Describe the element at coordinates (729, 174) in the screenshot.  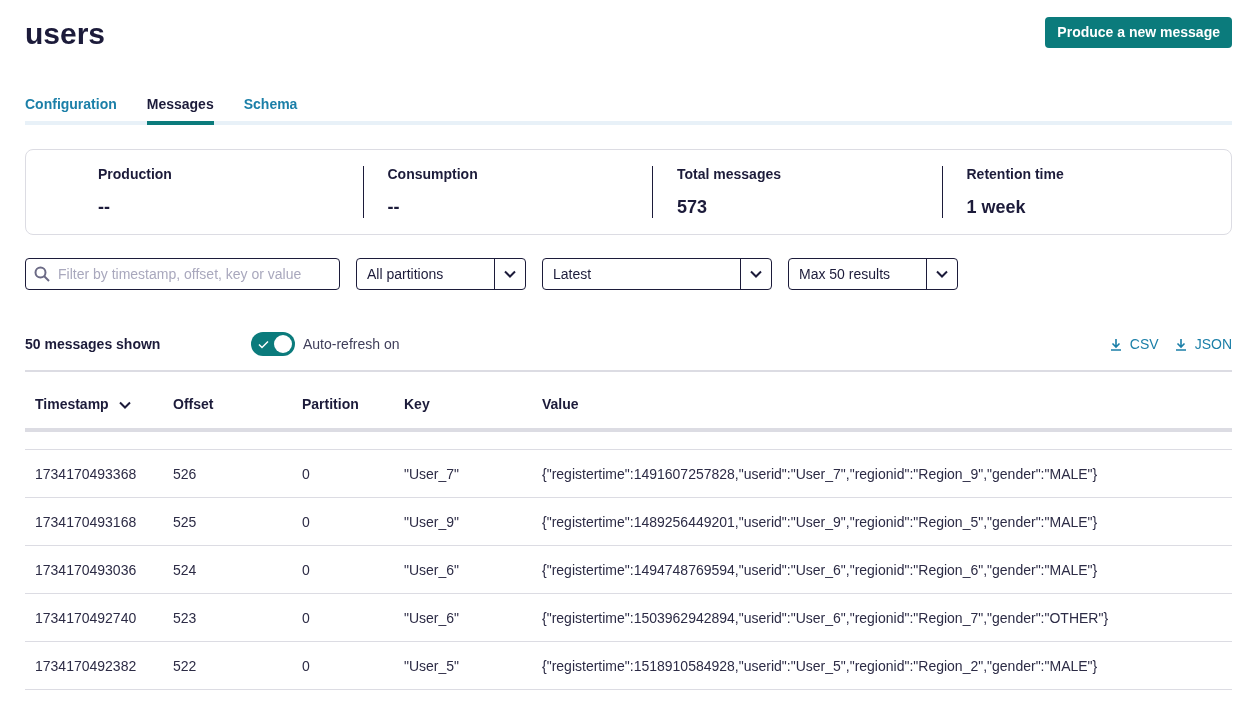
I see `stat-label: Total messages` at that location.